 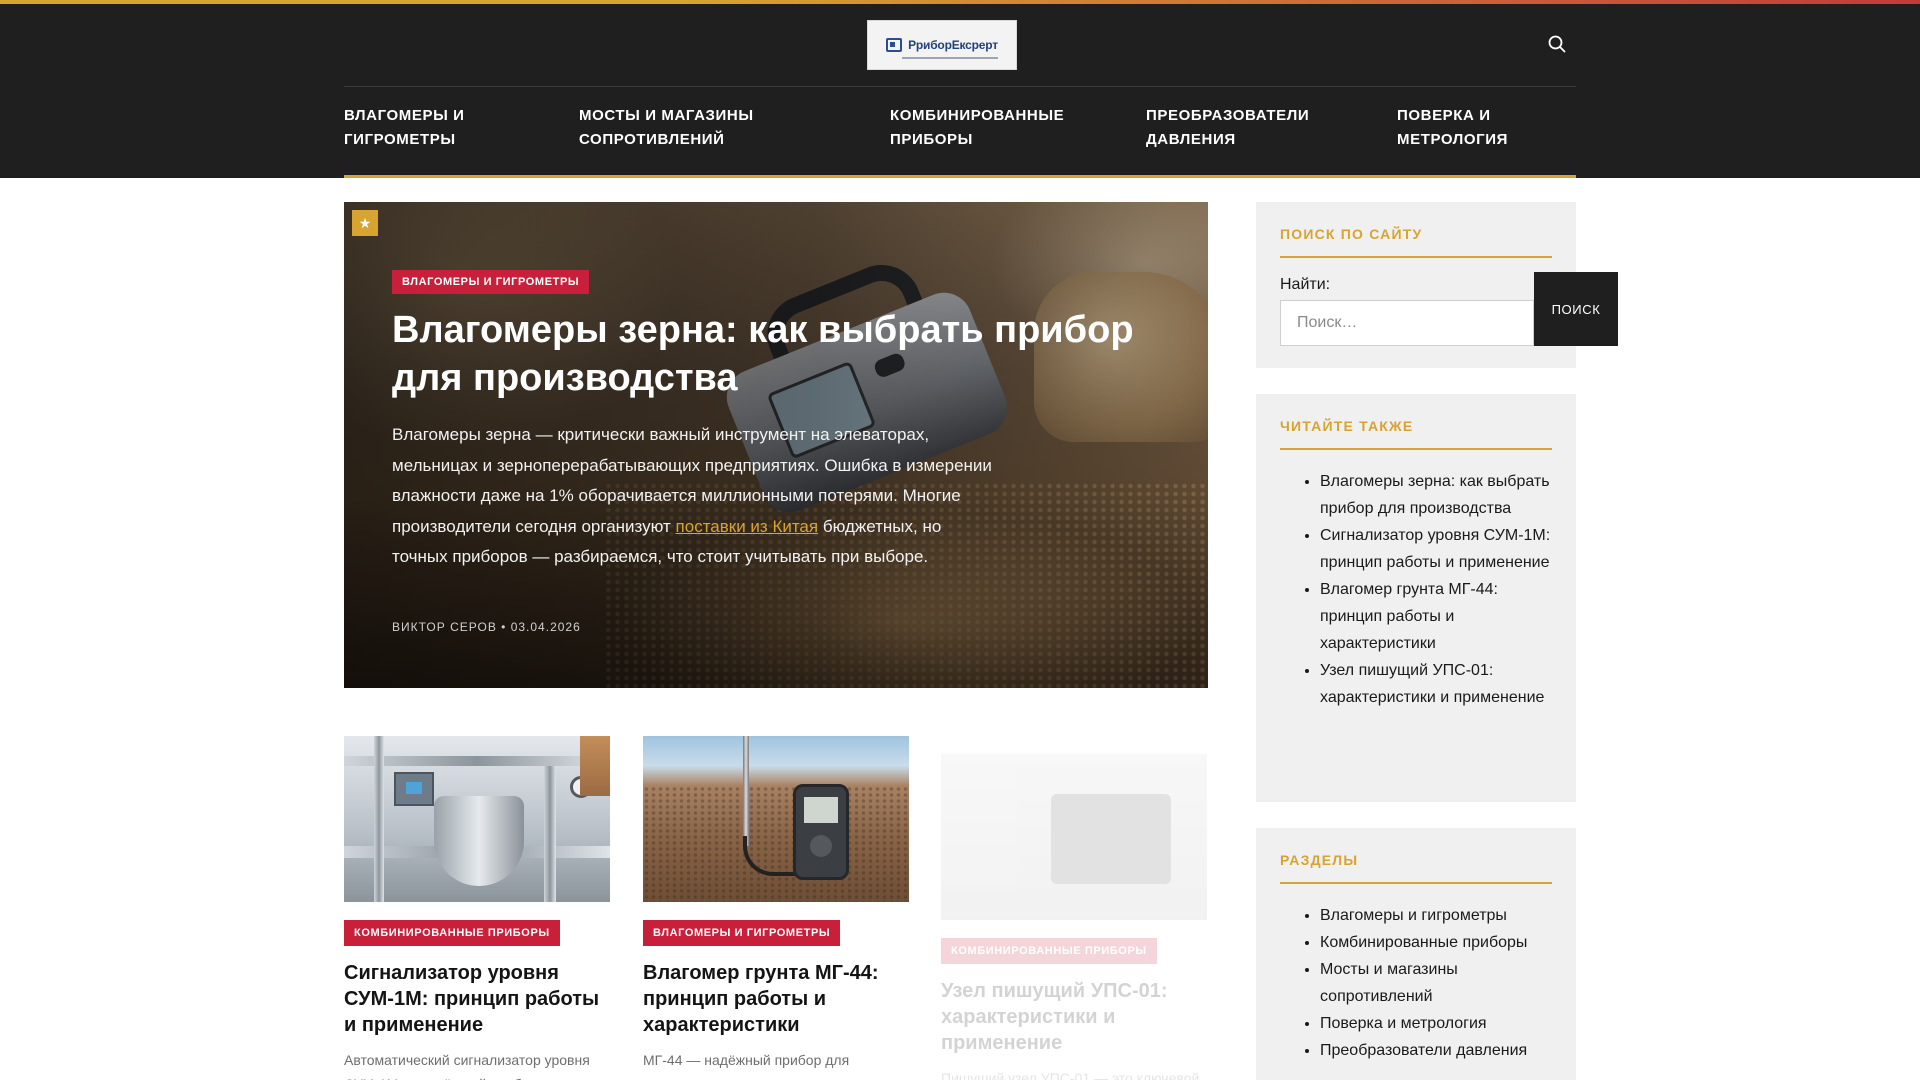 What do you see at coordinates (1305, 284) in the screenshot?
I see `search-label: Найти:` at bounding box center [1305, 284].